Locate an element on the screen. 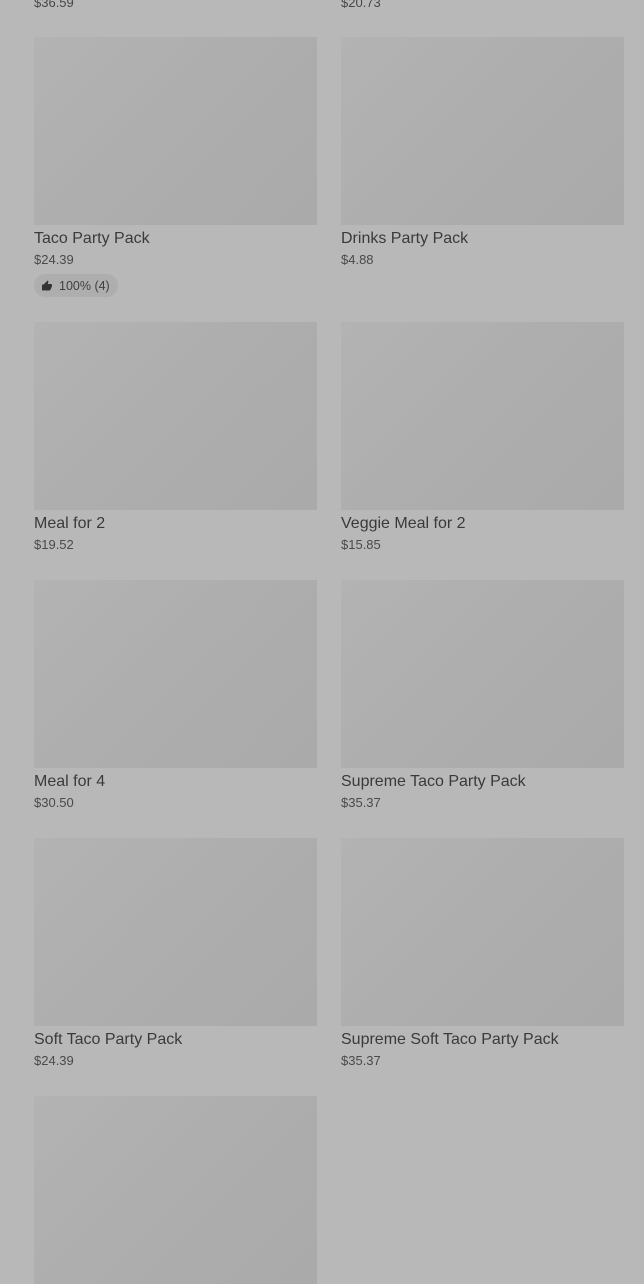 The image size is (644, 1284). item-title: Drinks Party Pack is located at coordinates (482, 239).